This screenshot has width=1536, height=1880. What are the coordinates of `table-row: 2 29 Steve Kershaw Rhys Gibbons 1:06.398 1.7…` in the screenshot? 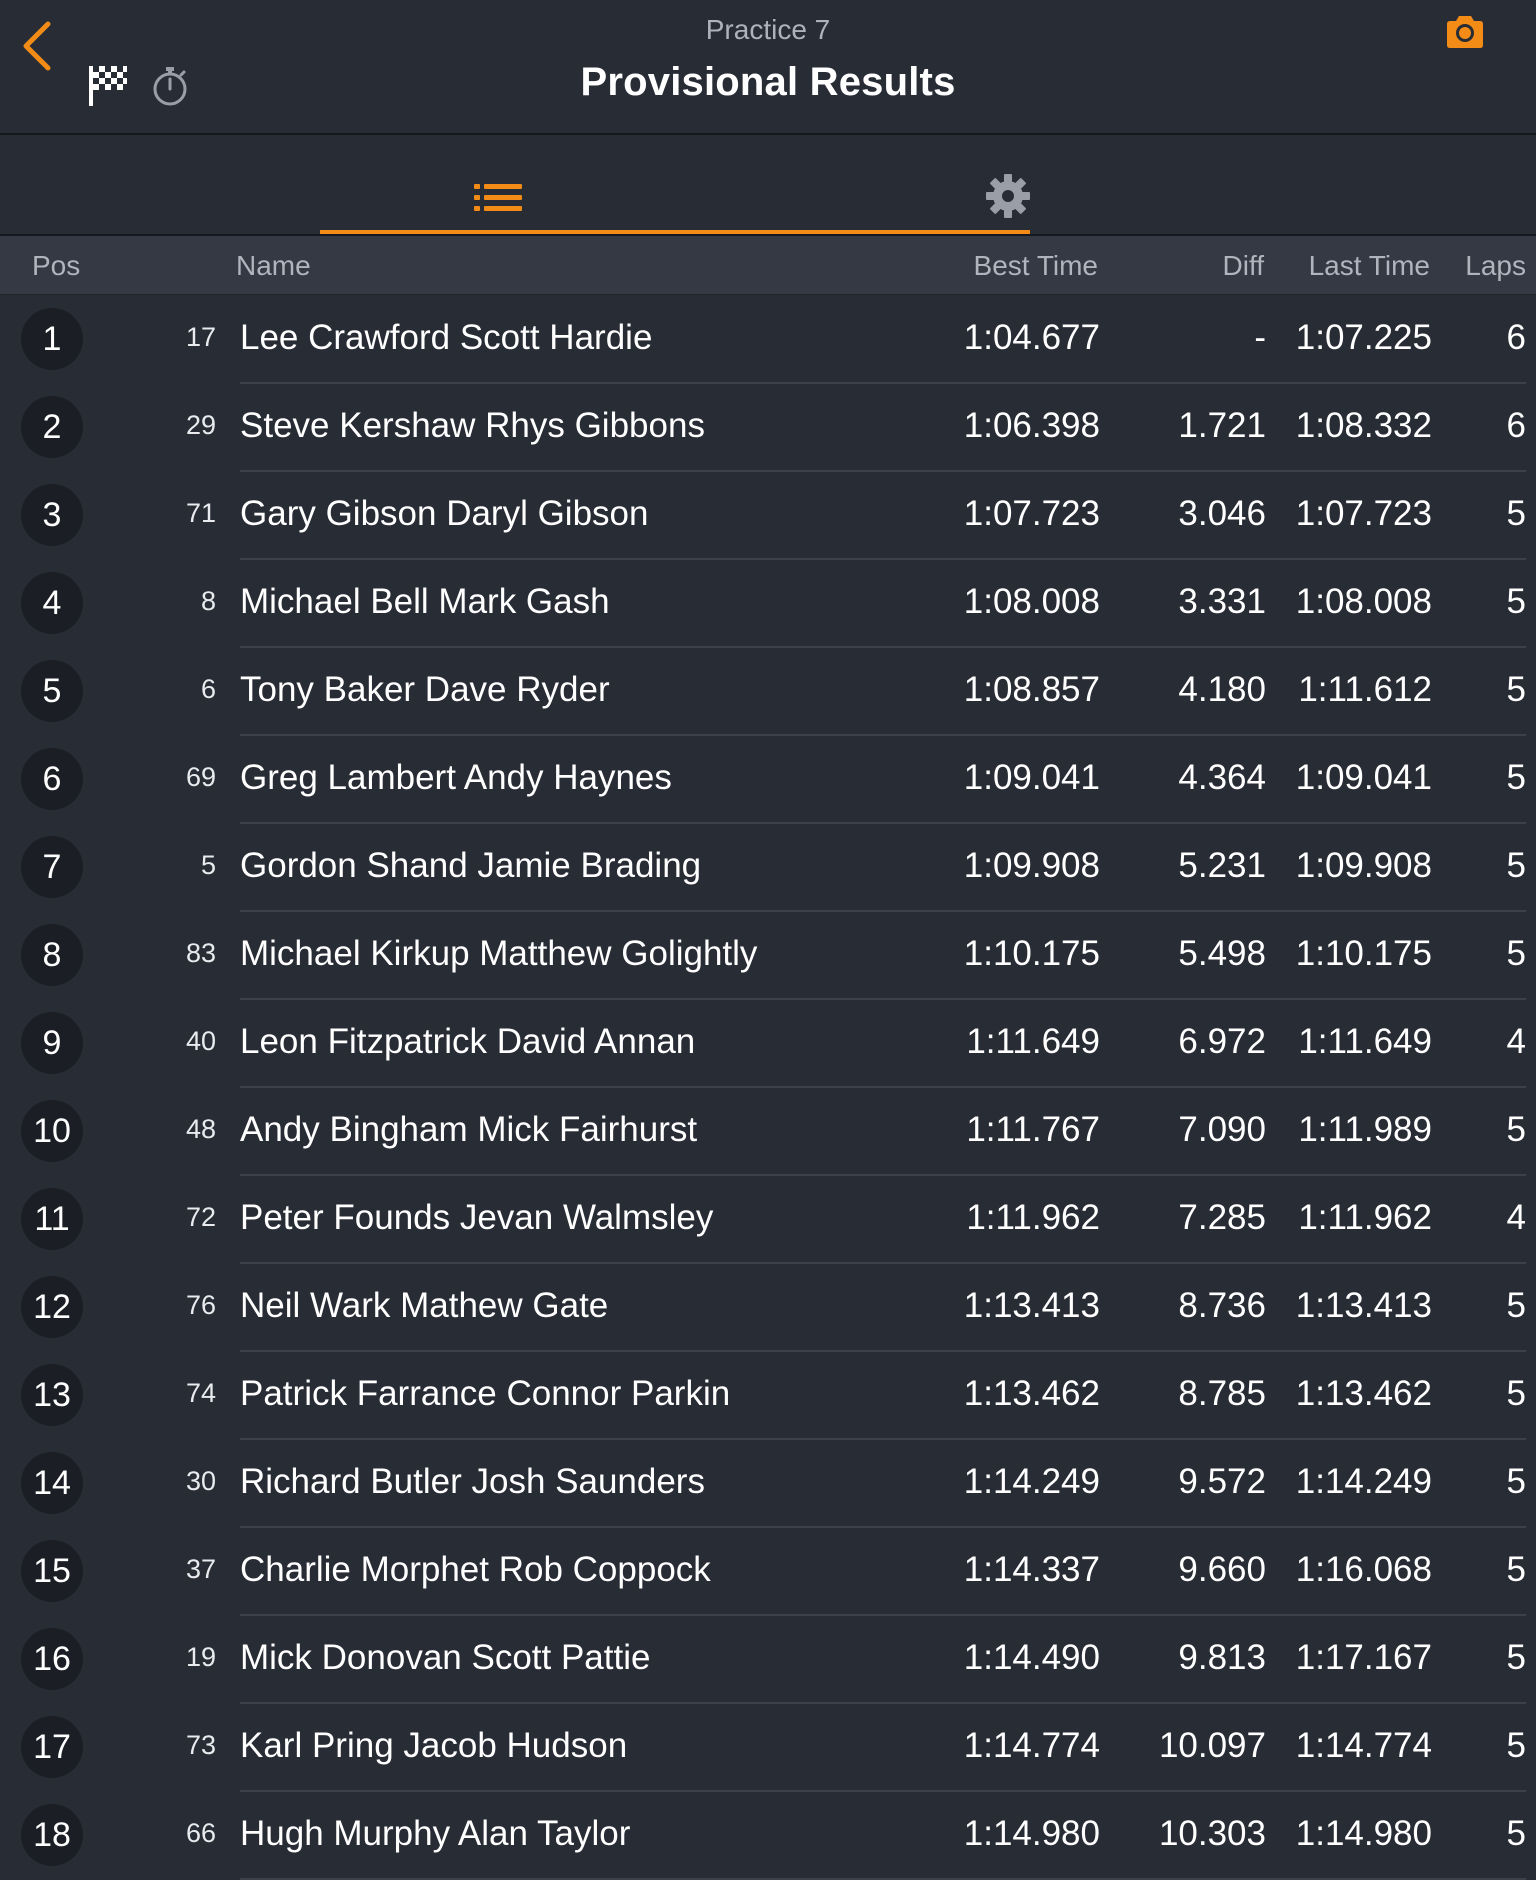 It's located at (768, 428).